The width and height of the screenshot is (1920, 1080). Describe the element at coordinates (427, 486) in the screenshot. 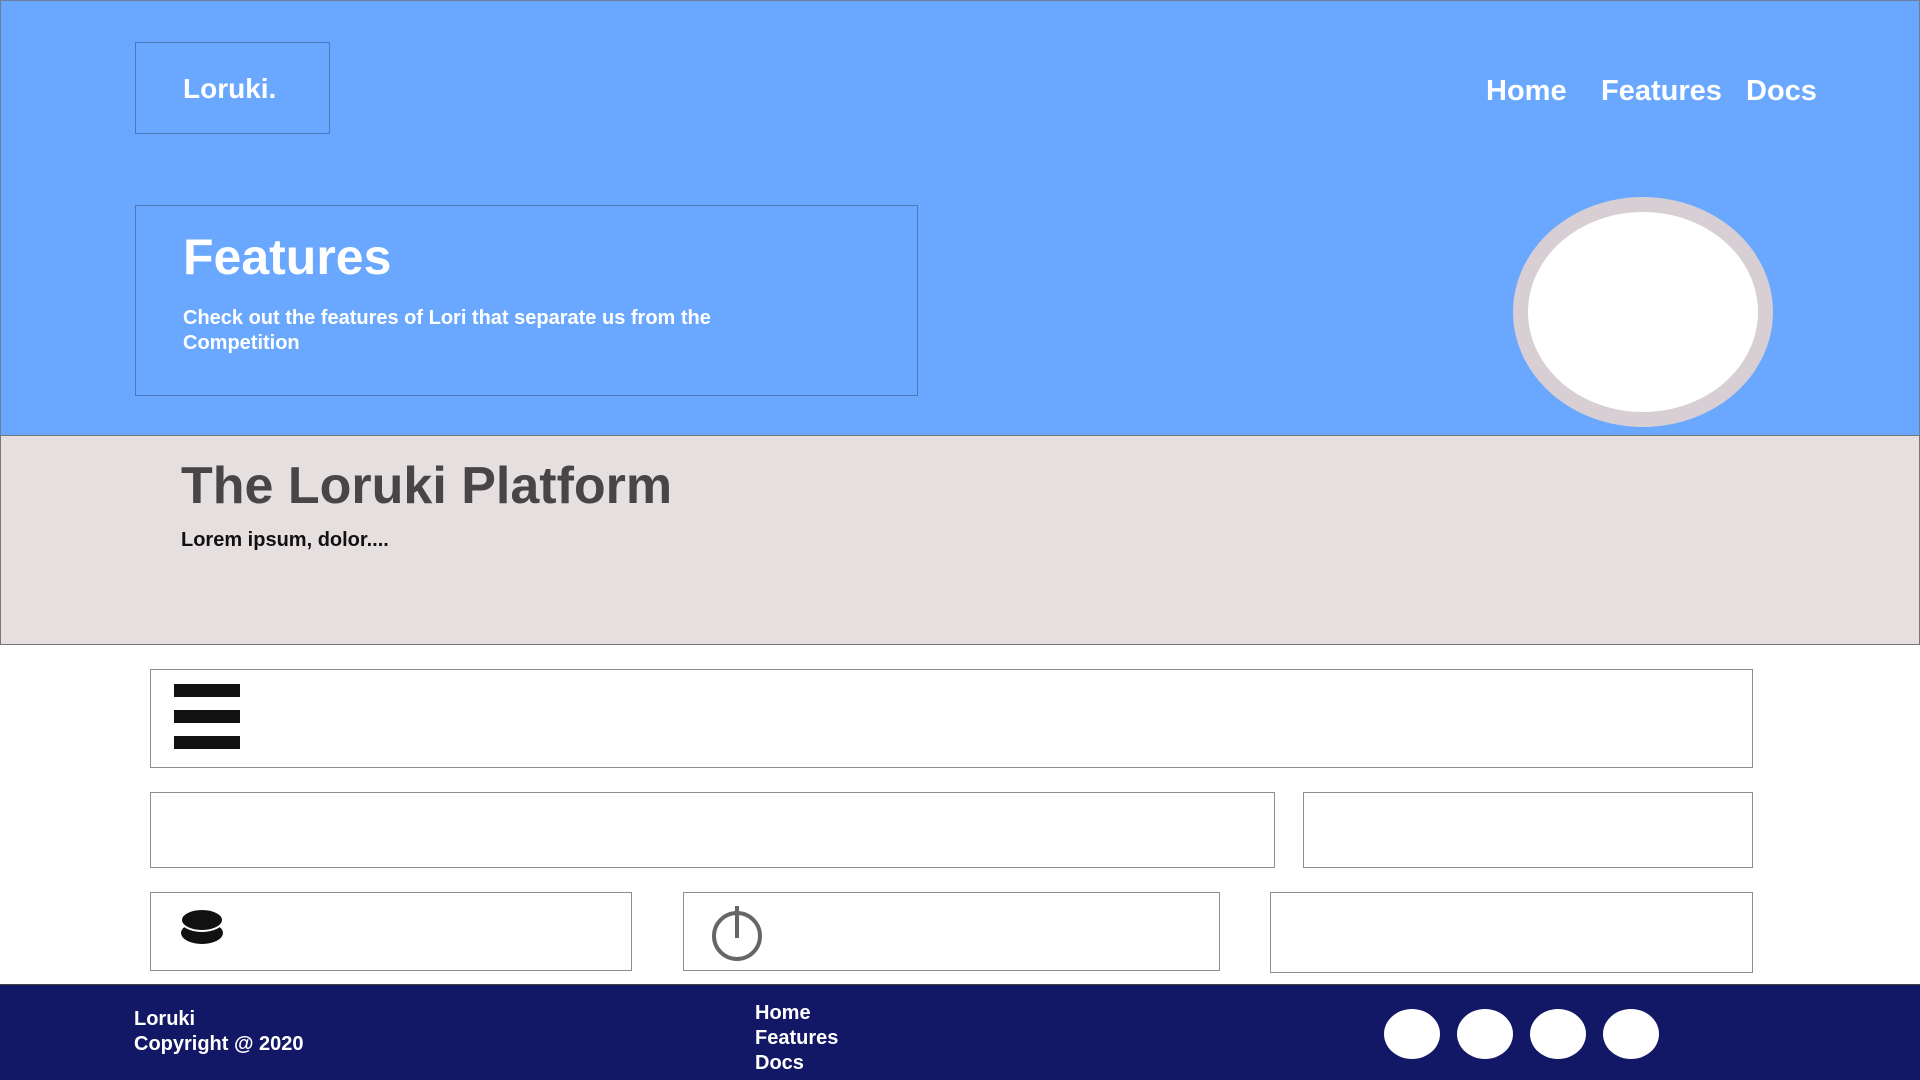

I see `platform-title: The Loruki Platform` at that location.